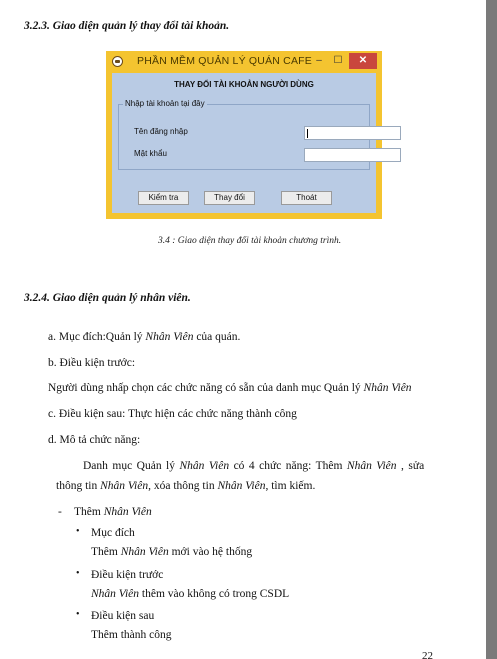 The width and height of the screenshot is (497, 659). Describe the element at coordinates (229, 198) in the screenshot. I see `change-button: Thay đổi` at that location.